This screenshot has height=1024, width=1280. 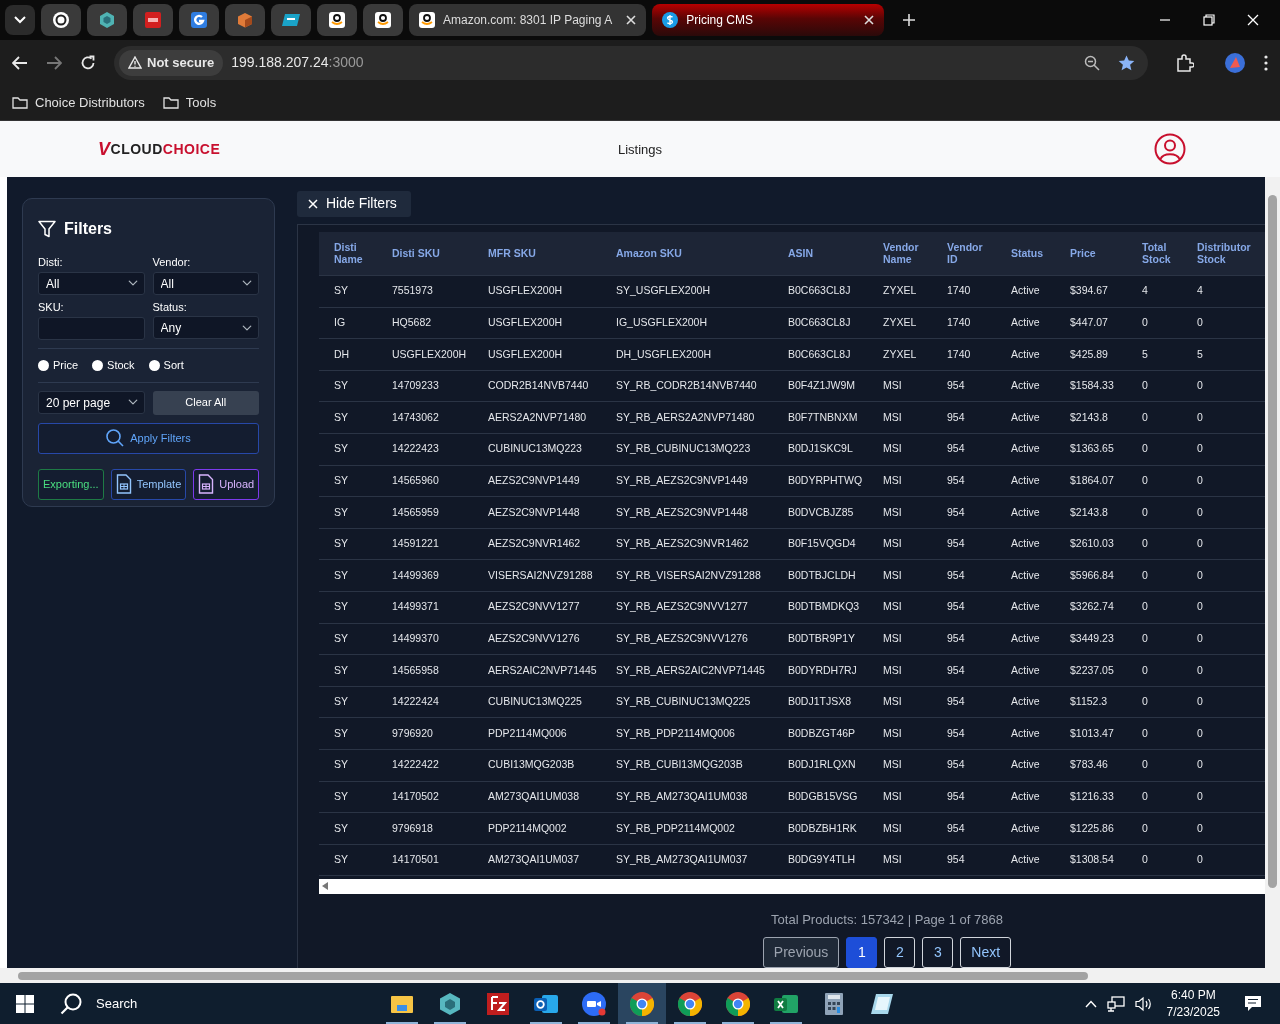 What do you see at coordinates (900, 253) in the screenshot?
I see `column-header: Vendor Name` at bounding box center [900, 253].